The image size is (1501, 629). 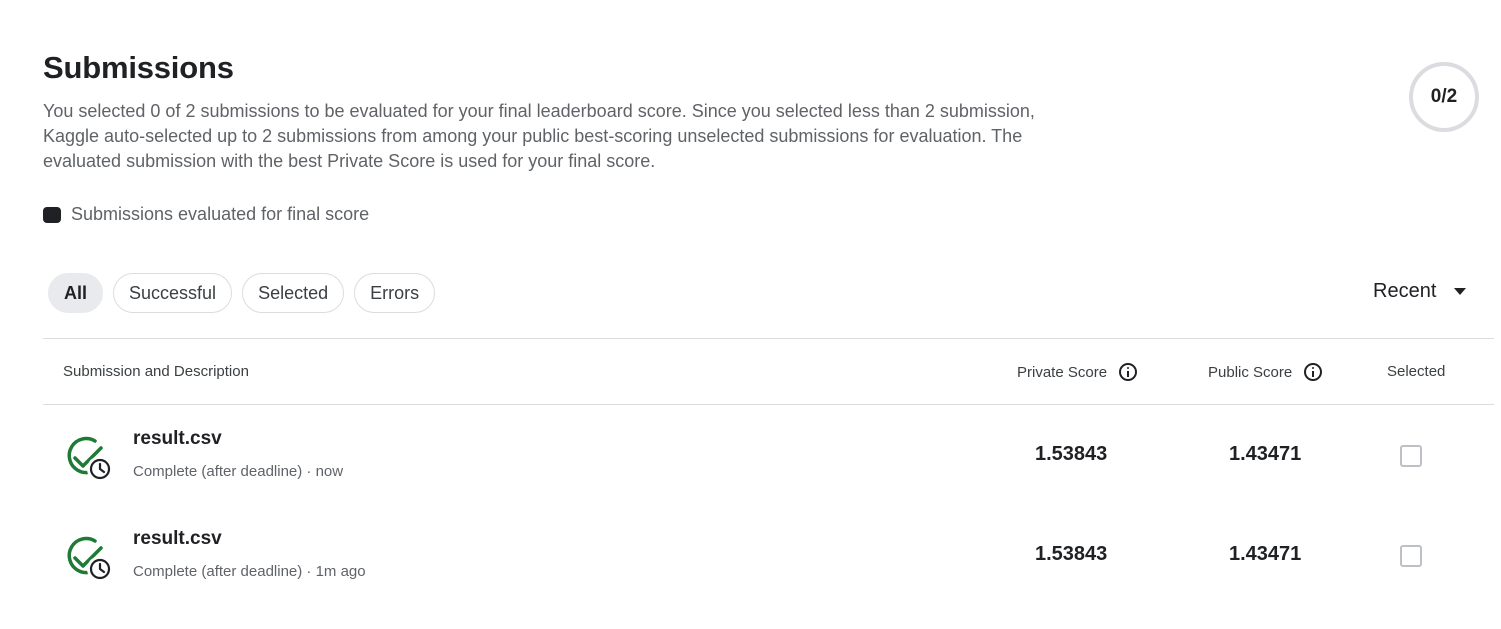 What do you see at coordinates (249, 571) in the screenshot?
I see `submission-status: Complete (after deadline) · 1m ago` at bounding box center [249, 571].